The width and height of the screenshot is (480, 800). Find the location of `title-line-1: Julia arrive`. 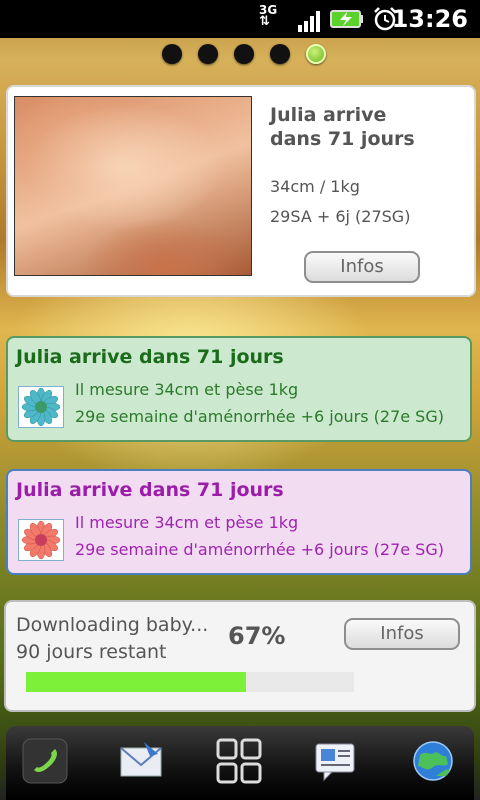

title-line-1: Julia arrive is located at coordinates (328, 115).